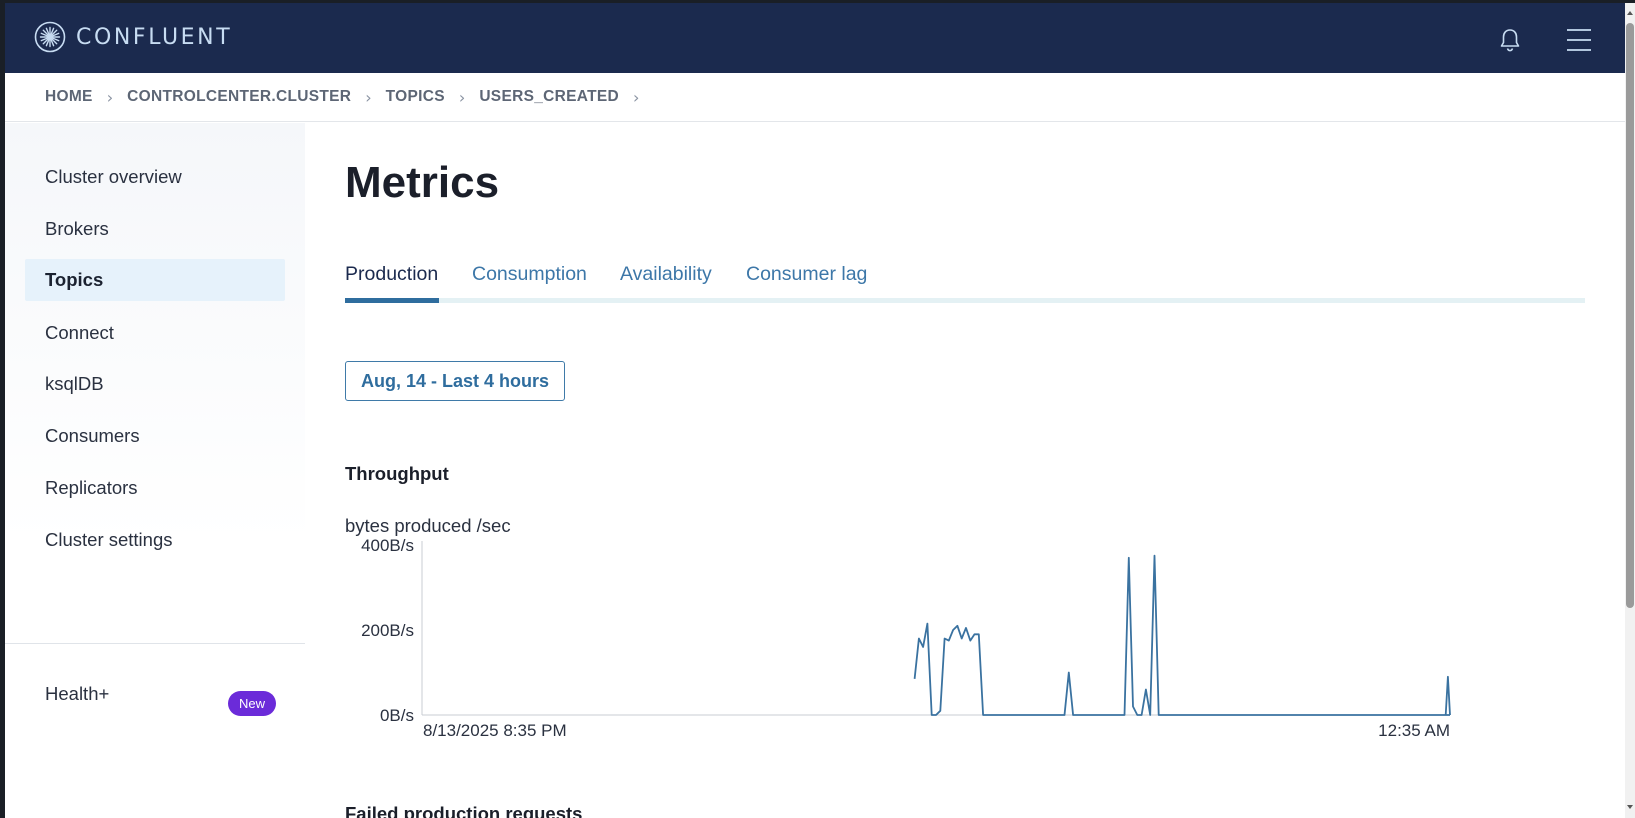 Image resolution: width=1635 pixels, height=818 pixels. What do you see at coordinates (155, 488) in the screenshot?
I see `sidebar-item-replicators: Replicators` at bounding box center [155, 488].